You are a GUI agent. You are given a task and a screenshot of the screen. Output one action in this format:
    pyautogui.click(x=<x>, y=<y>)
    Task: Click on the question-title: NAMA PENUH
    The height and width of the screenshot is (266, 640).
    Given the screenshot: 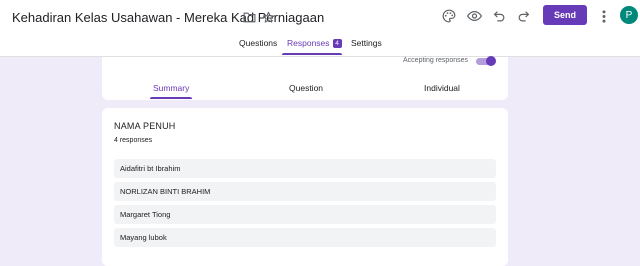 What is the action you would take?
    pyautogui.click(x=145, y=126)
    